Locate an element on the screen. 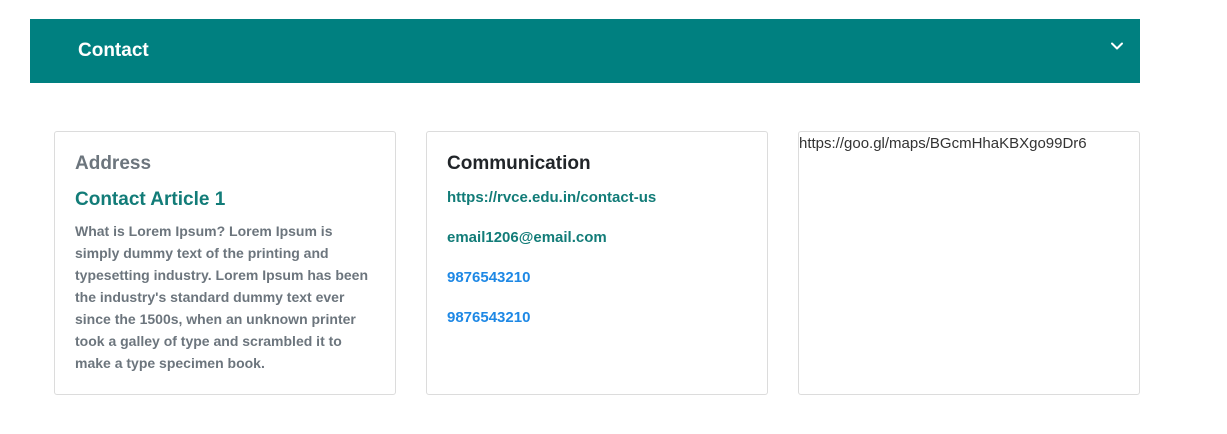  email-link: email1206@email.com is located at coordinates (597, 238).